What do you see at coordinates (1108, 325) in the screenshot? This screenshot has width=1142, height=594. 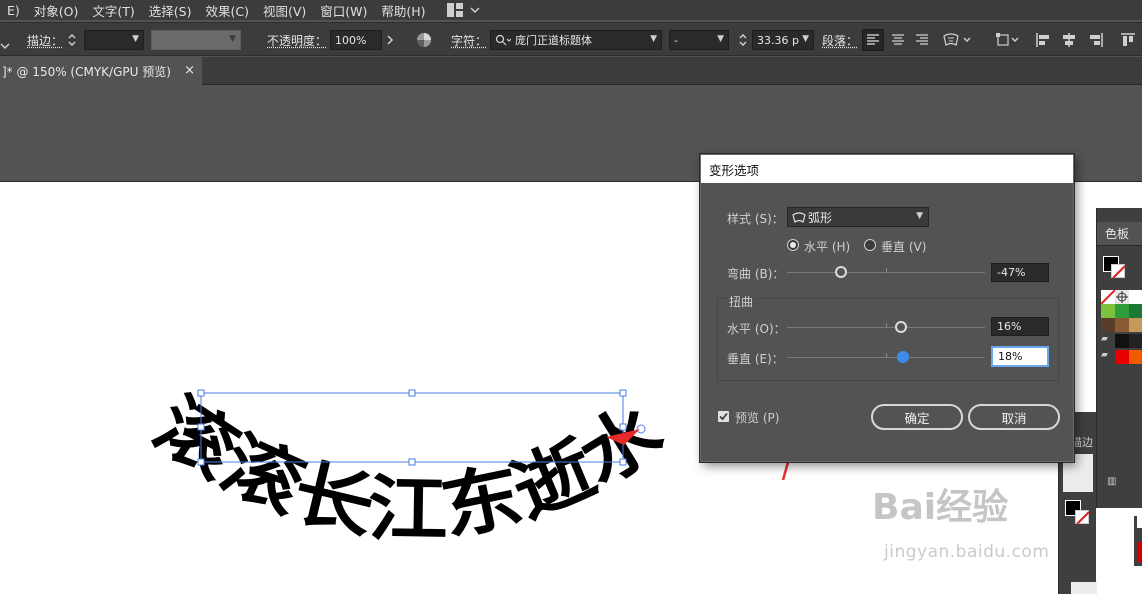 I see `swatch-brown-dark` at bounding box center [1108, 325].